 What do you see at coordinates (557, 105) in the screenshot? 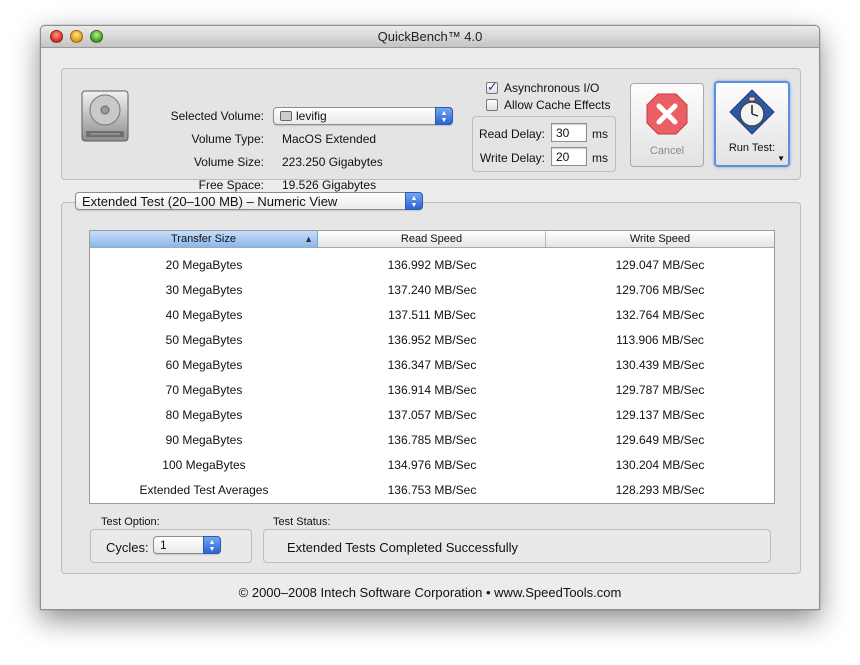
I see `cache-effects-label: Allow Cache Effects` at bounding box center [557, 105].